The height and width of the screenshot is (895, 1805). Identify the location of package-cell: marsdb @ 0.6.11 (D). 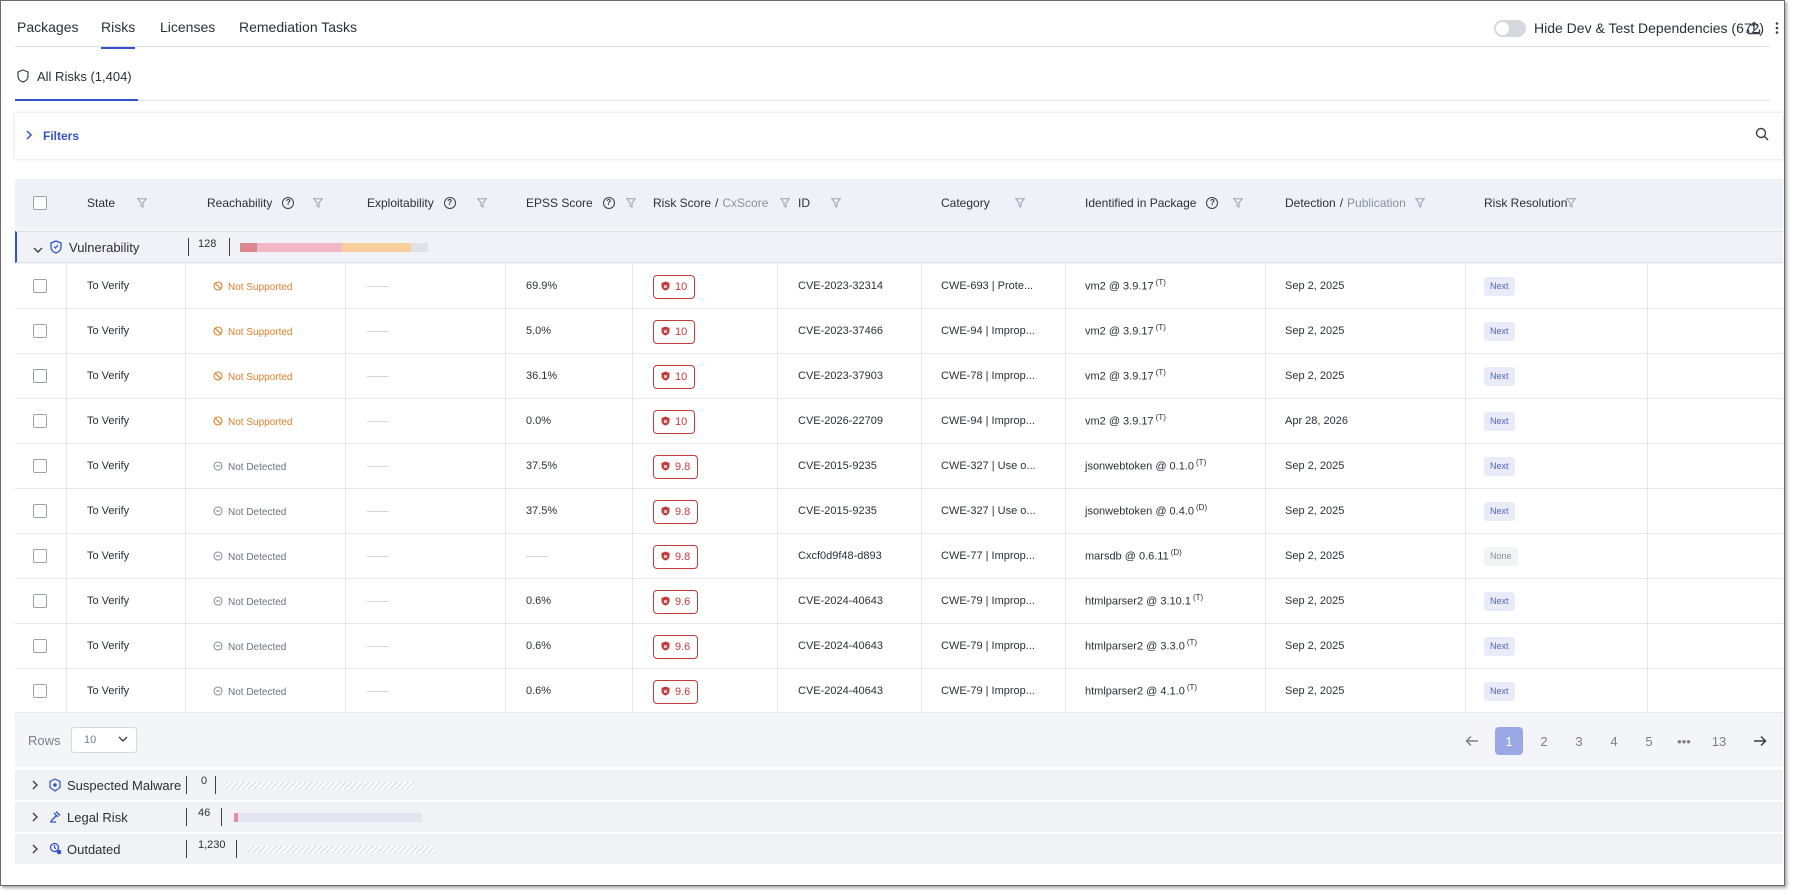
(1133, 555).